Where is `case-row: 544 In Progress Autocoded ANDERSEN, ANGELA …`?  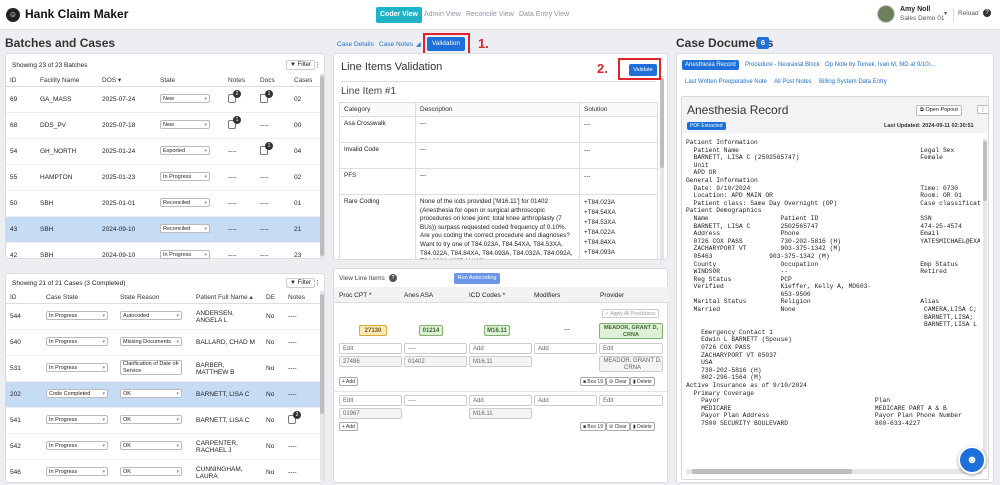
case-row: 544 In Progress Autocoded ANDERSEN, ANGELA … is located at coordinates (163, 316).